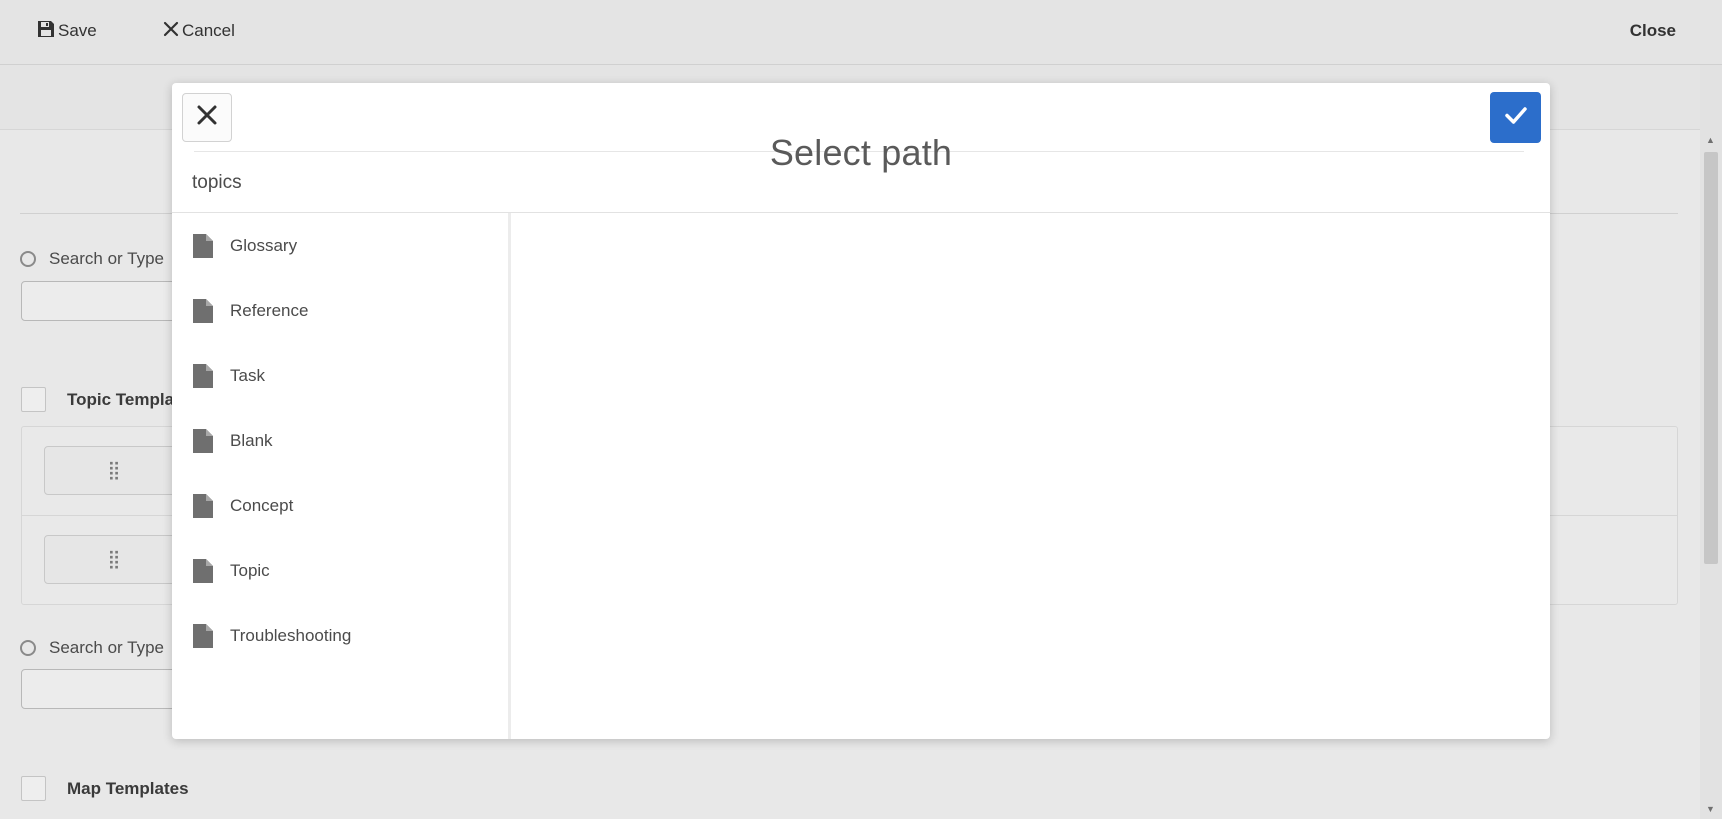 This screenshot has width=1722, height=819. What do you see at coordinates (340, 570) in the screenshot?
I see `list-item: Topic` at bounding box center [340, 570].